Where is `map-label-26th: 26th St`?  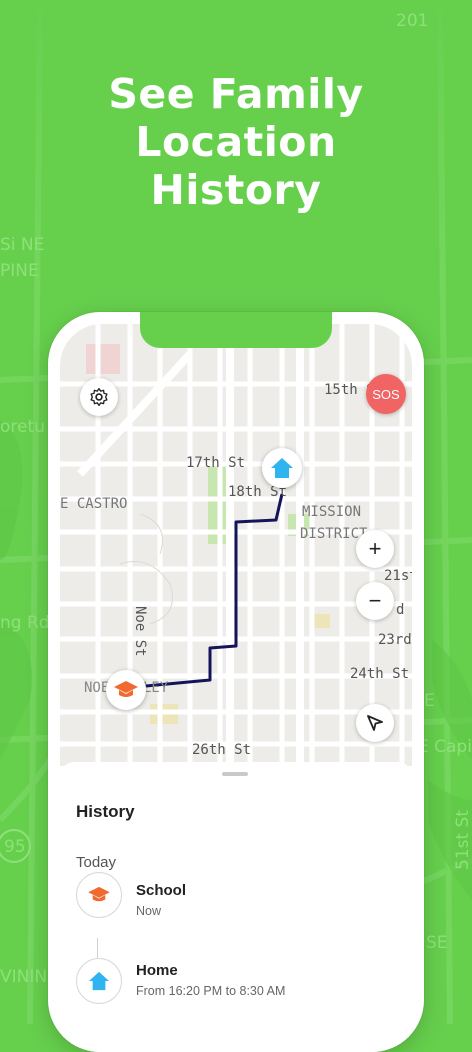 map-label-26th: 26th St is located at coordinates (221, 750).